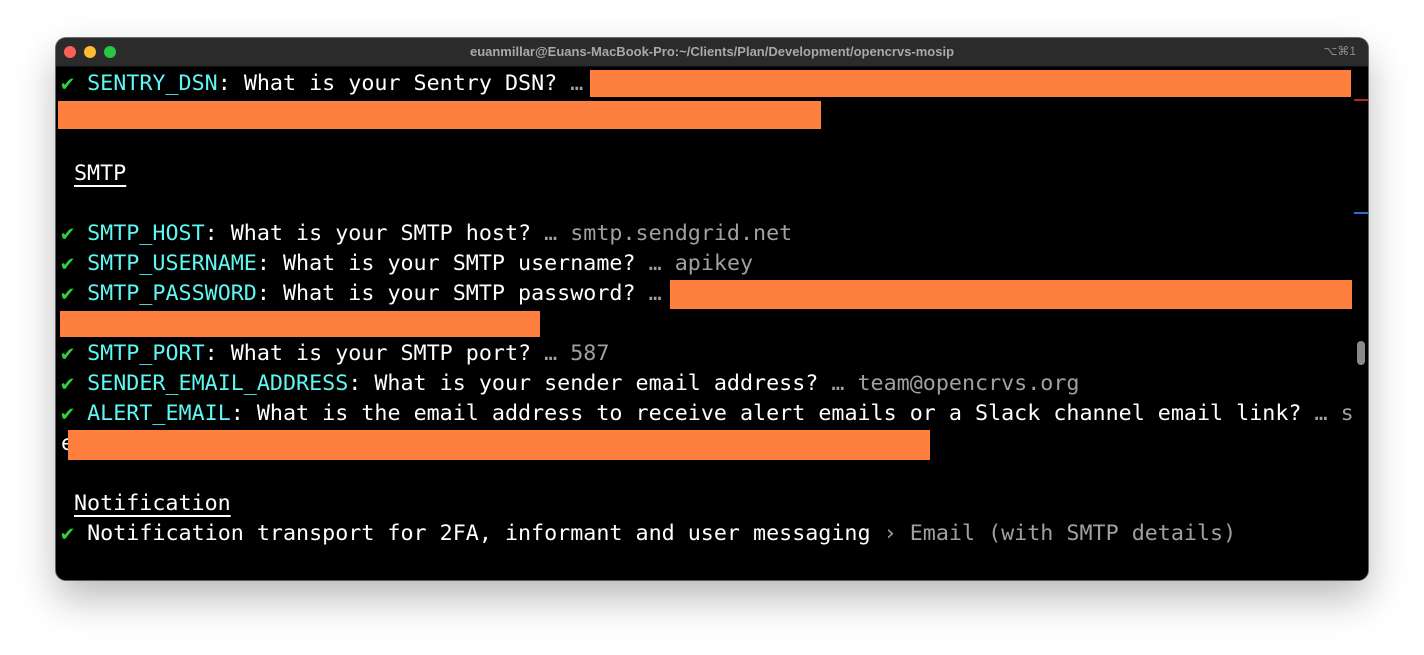 The image size is (1424, 655). Describe the element at coordinates (100, 173) in the screenshot. I see `smtp-heading: SMTP` at that location.